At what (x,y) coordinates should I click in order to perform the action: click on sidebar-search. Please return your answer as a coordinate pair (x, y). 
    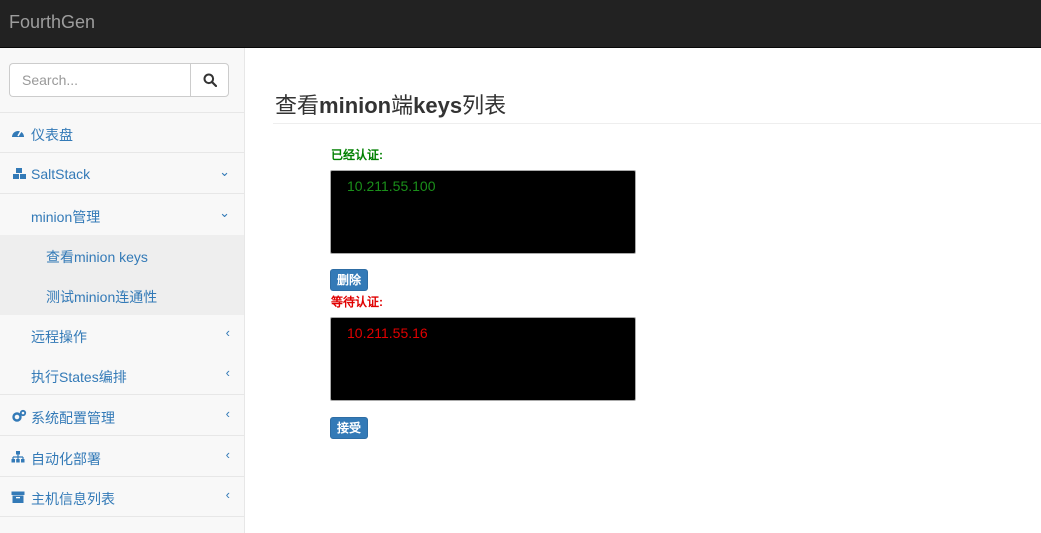
    Looking at the image, I should click on (122, 80).